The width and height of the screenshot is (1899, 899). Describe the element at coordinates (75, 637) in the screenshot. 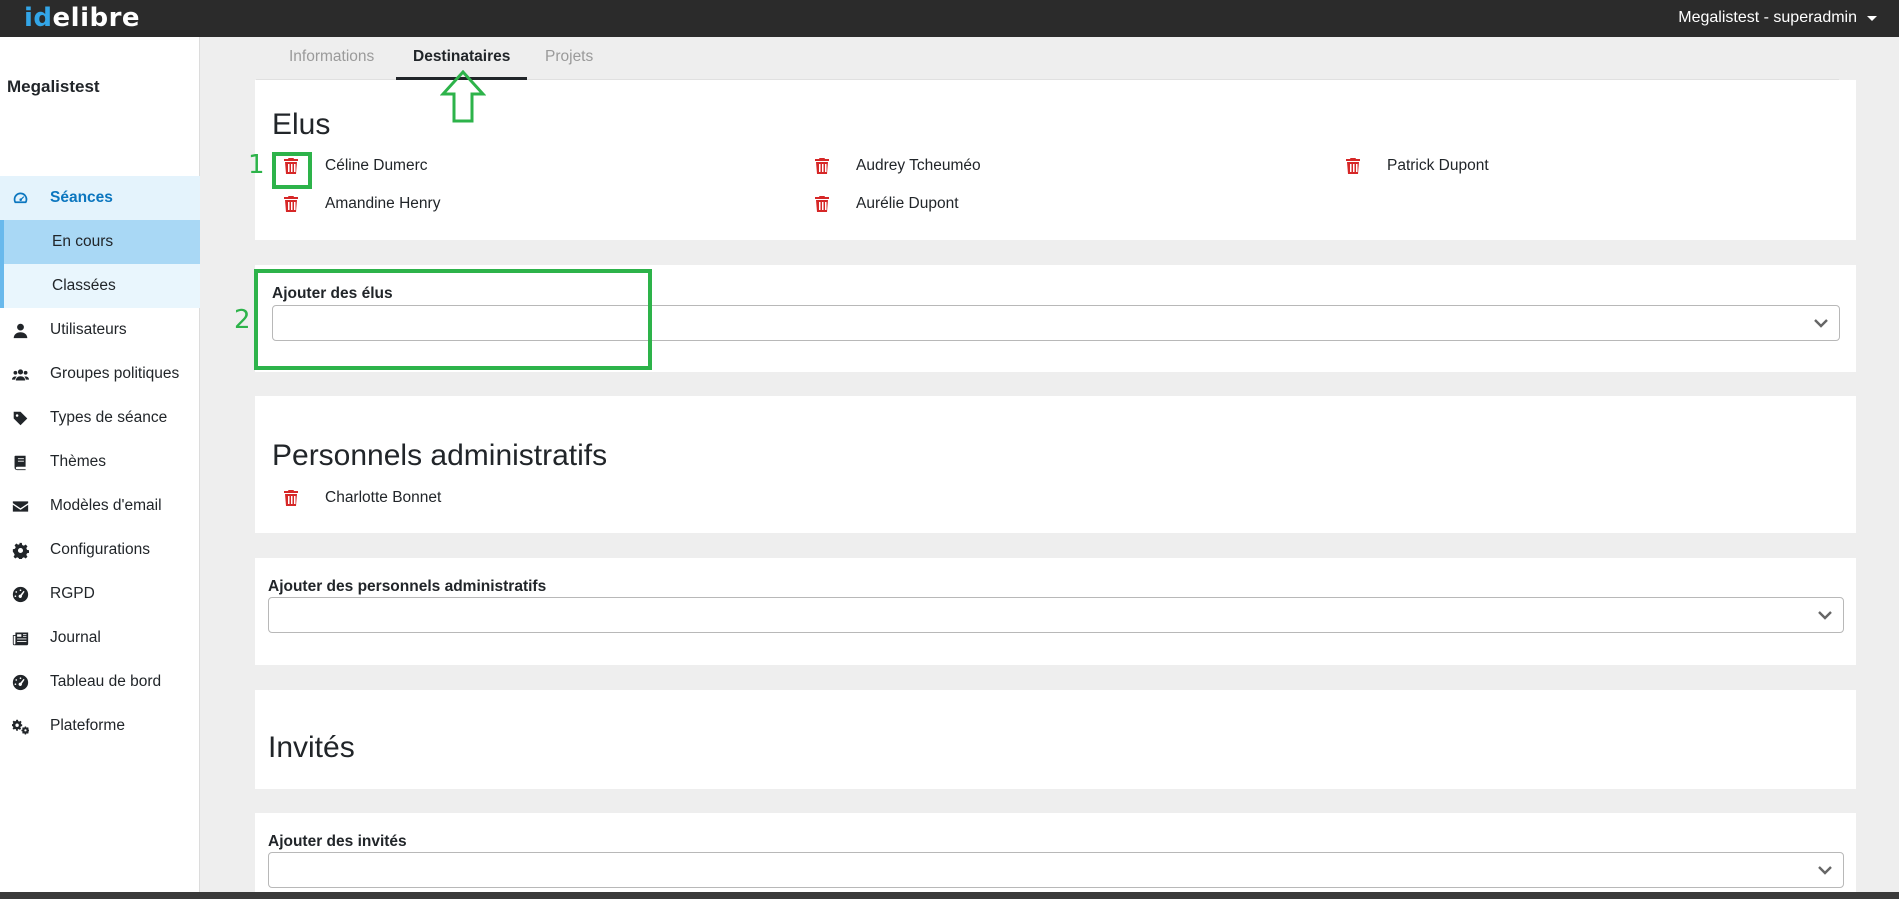

I see `sidebar-item-label: Journal` at that location.